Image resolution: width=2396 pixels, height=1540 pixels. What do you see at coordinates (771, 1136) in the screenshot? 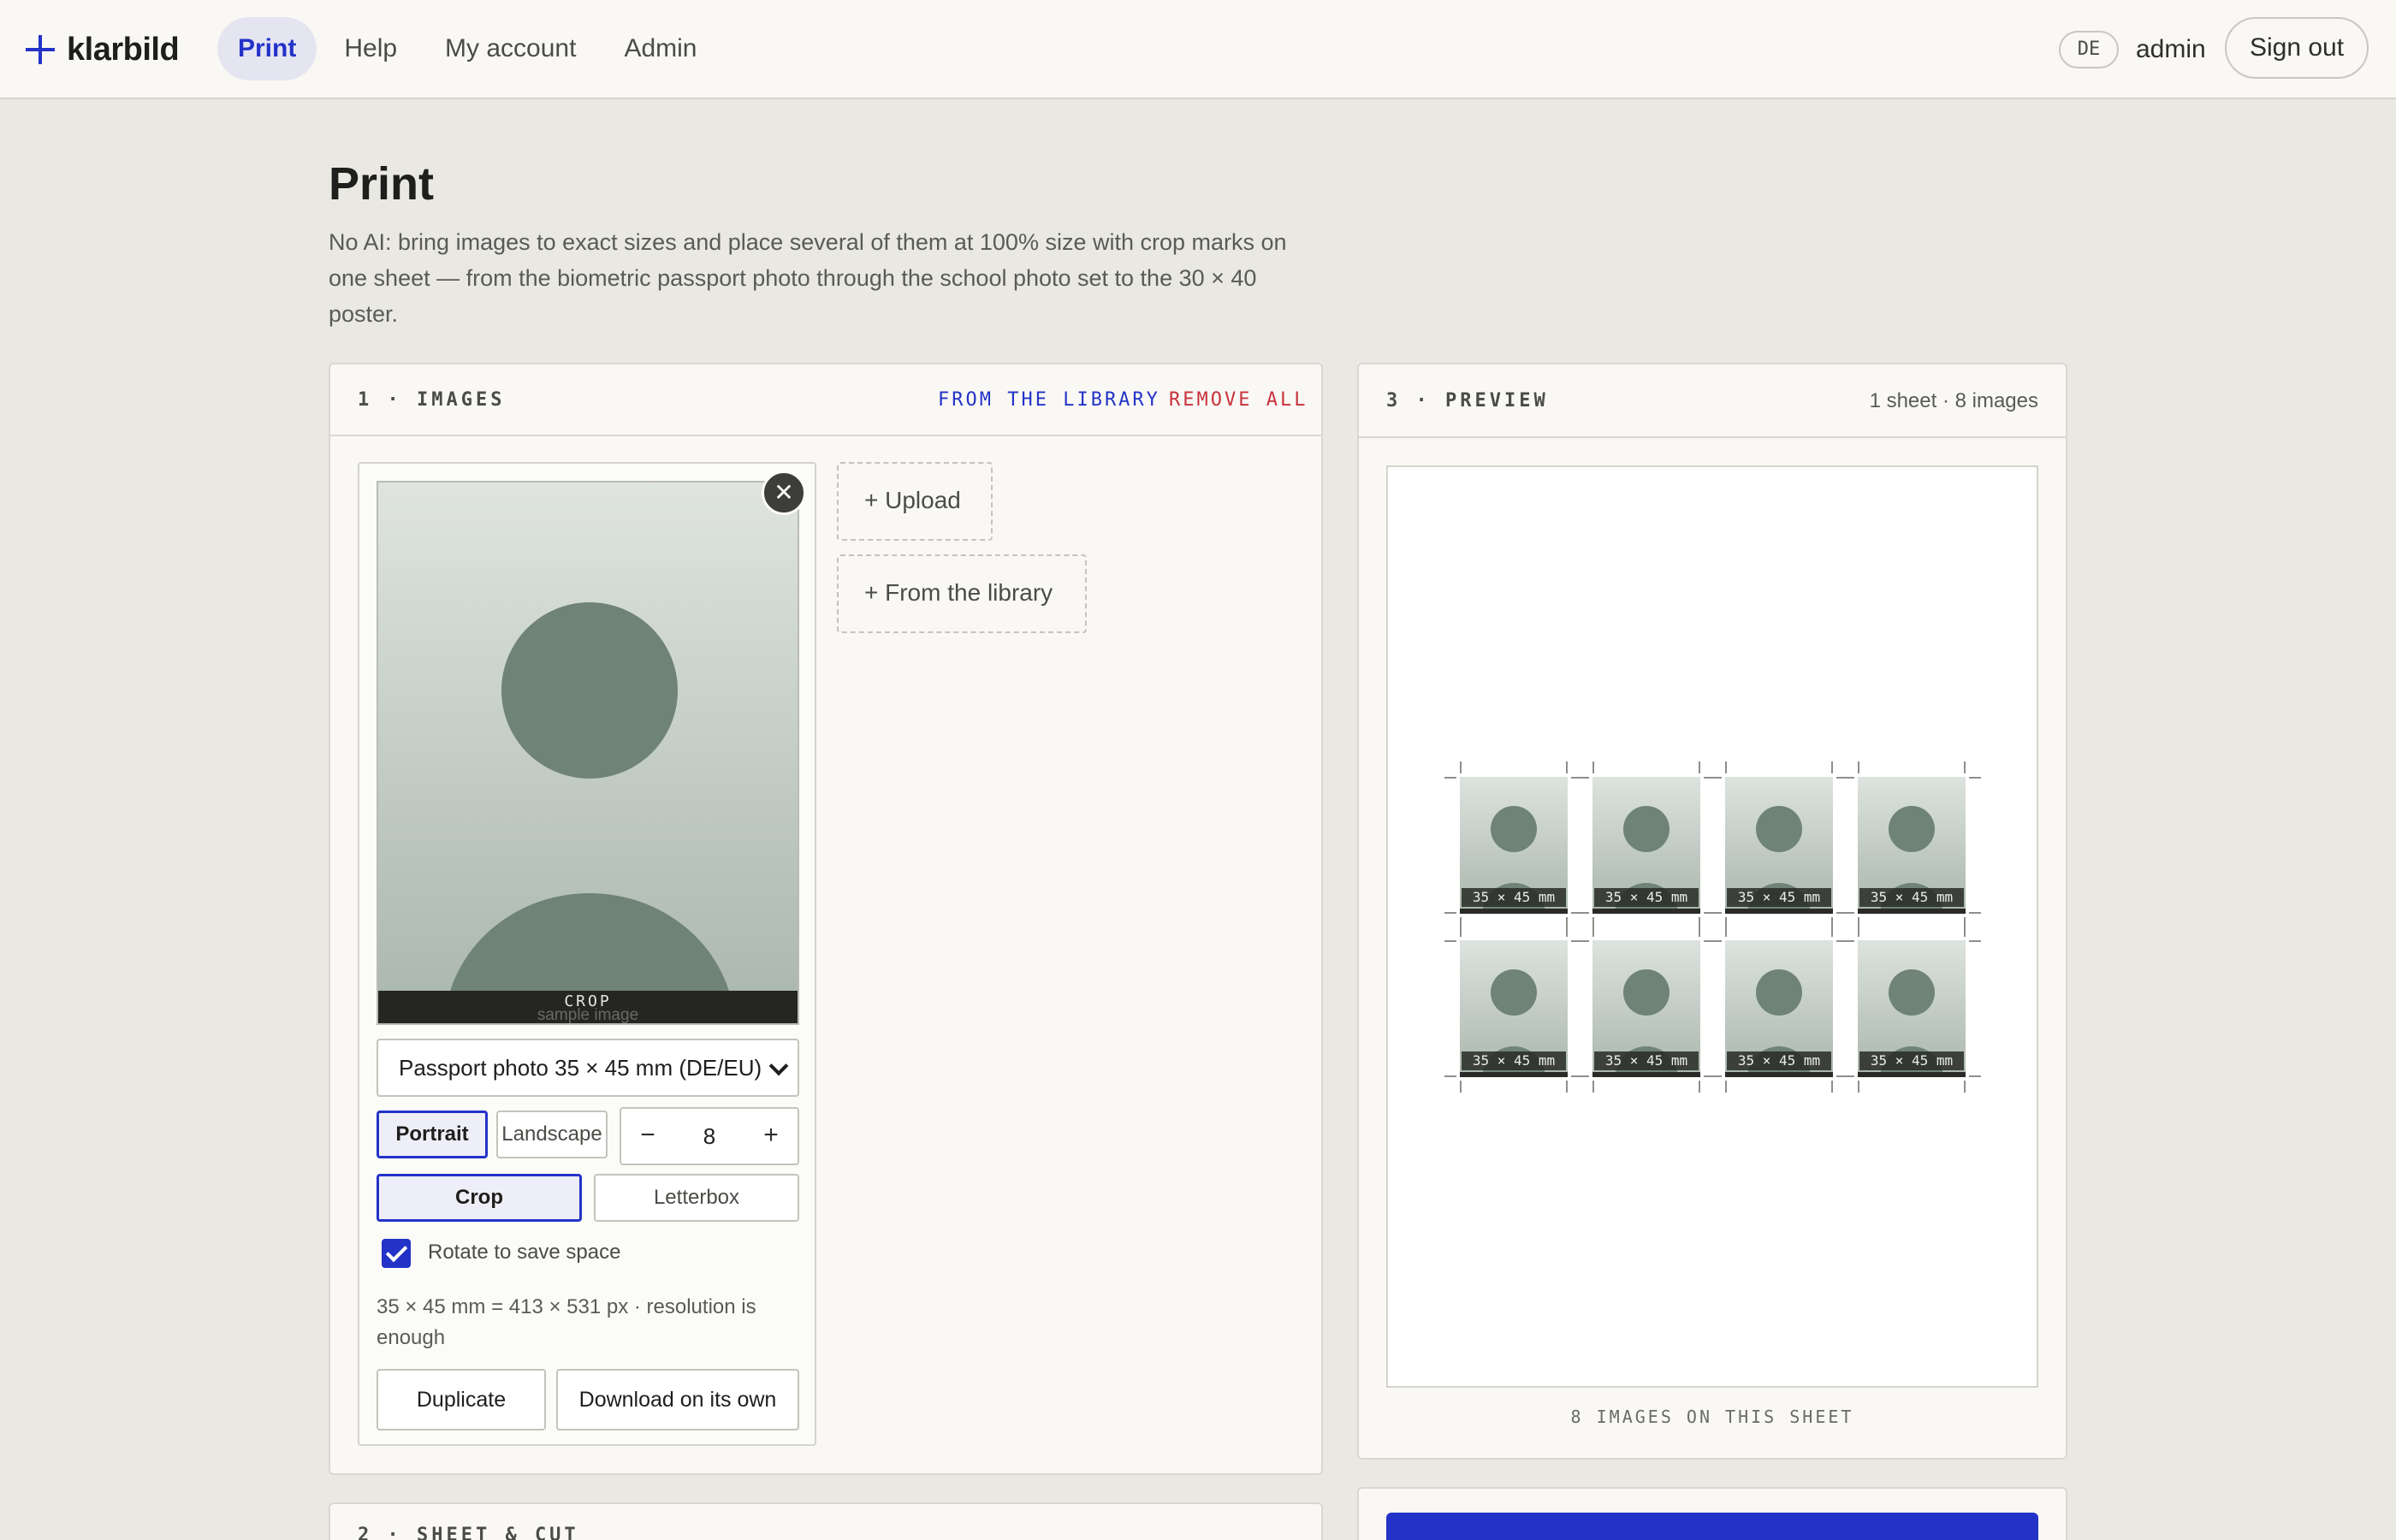
I see `quantity-increment-button: +` at bounding box center [771, 1136].